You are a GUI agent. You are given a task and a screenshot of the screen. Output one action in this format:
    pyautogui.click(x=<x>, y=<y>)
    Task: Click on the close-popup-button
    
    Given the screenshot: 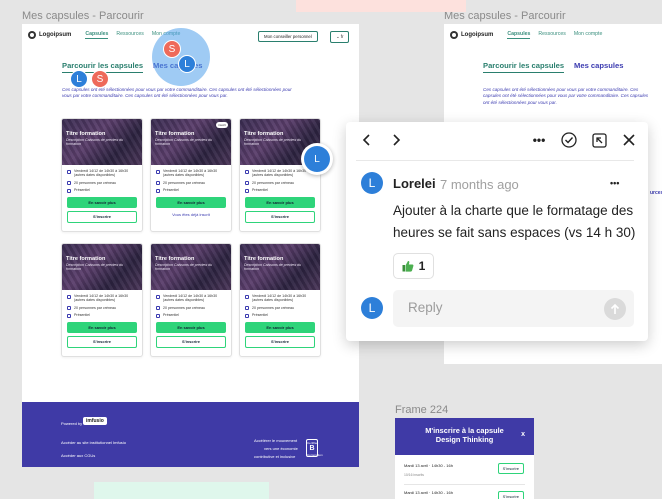 What is the action you would take?
    pyautogui.click(x=629, y=140)
    